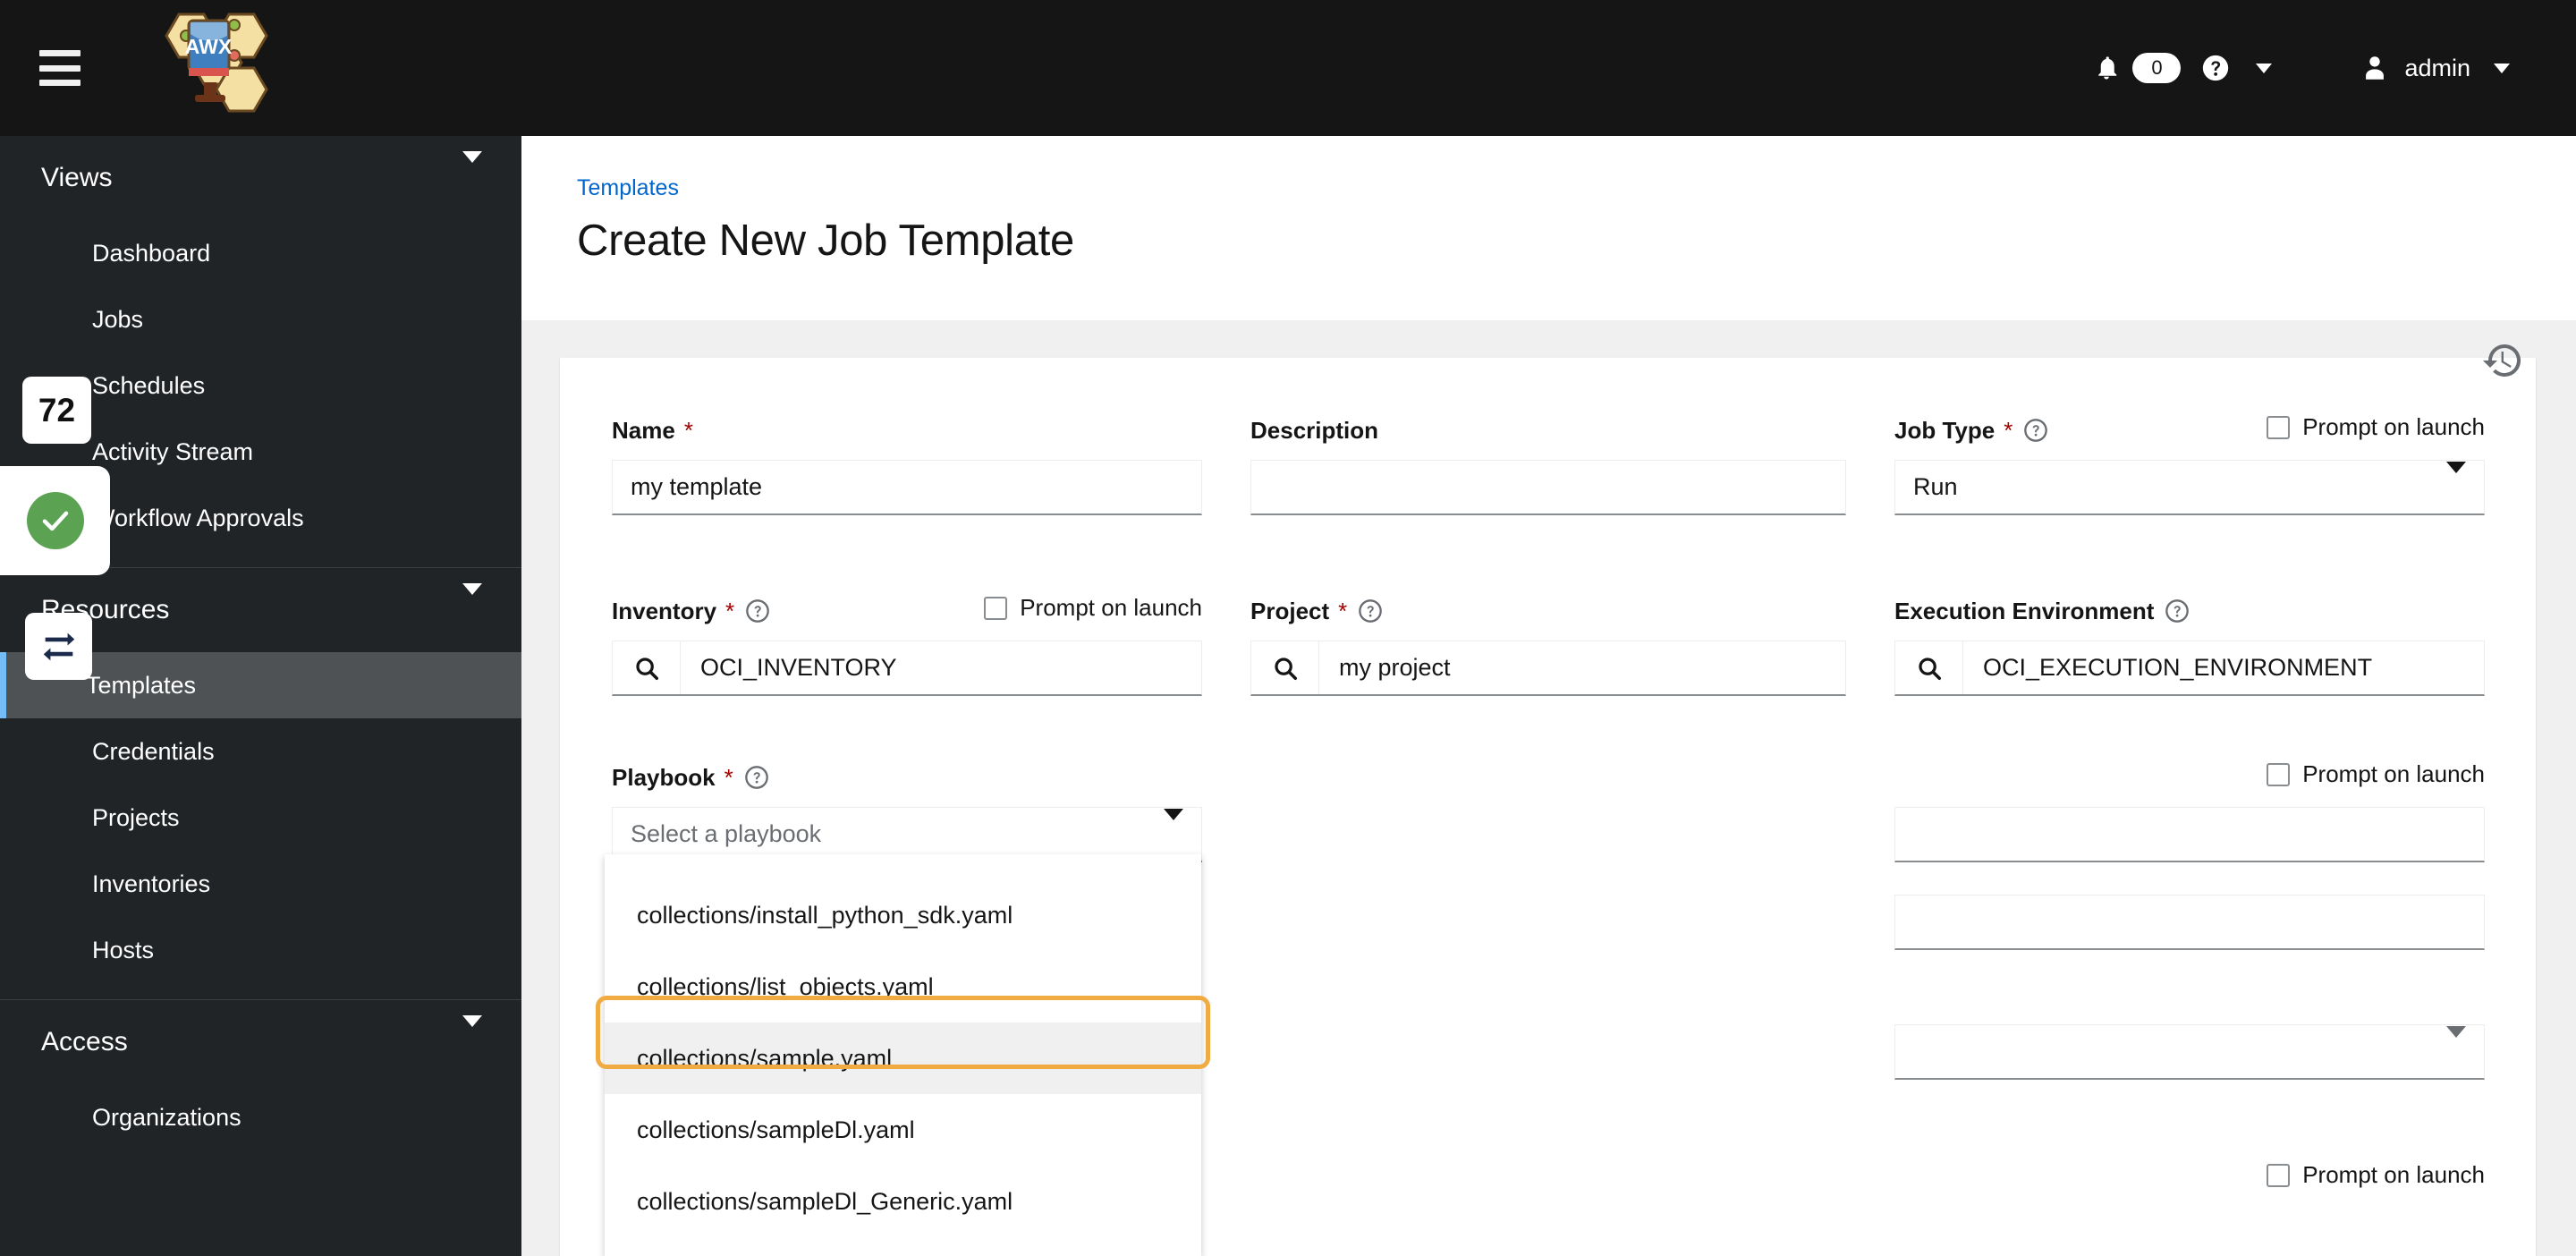 The width and height of the screenshot is (2576, 1256). What do you see at coordinates (2223, 667) in the screenshot?
I see `execution-environment-value: OCI_EXECUTION_ENVIRONMENT` at bounding box center [2223, 667].